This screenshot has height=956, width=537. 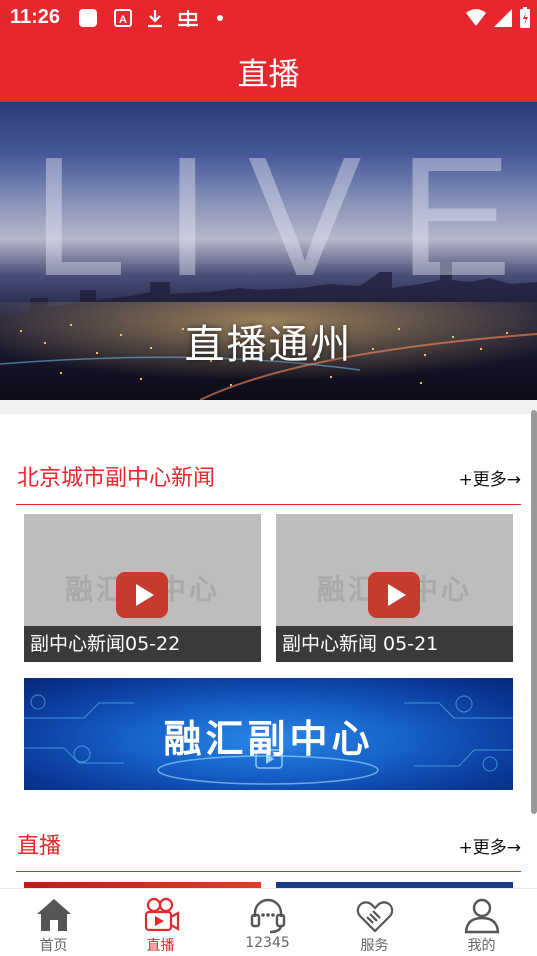 I want to click on video-card: 融汇副中心 副中心新闻 05-21, so click(x=394, y=588).